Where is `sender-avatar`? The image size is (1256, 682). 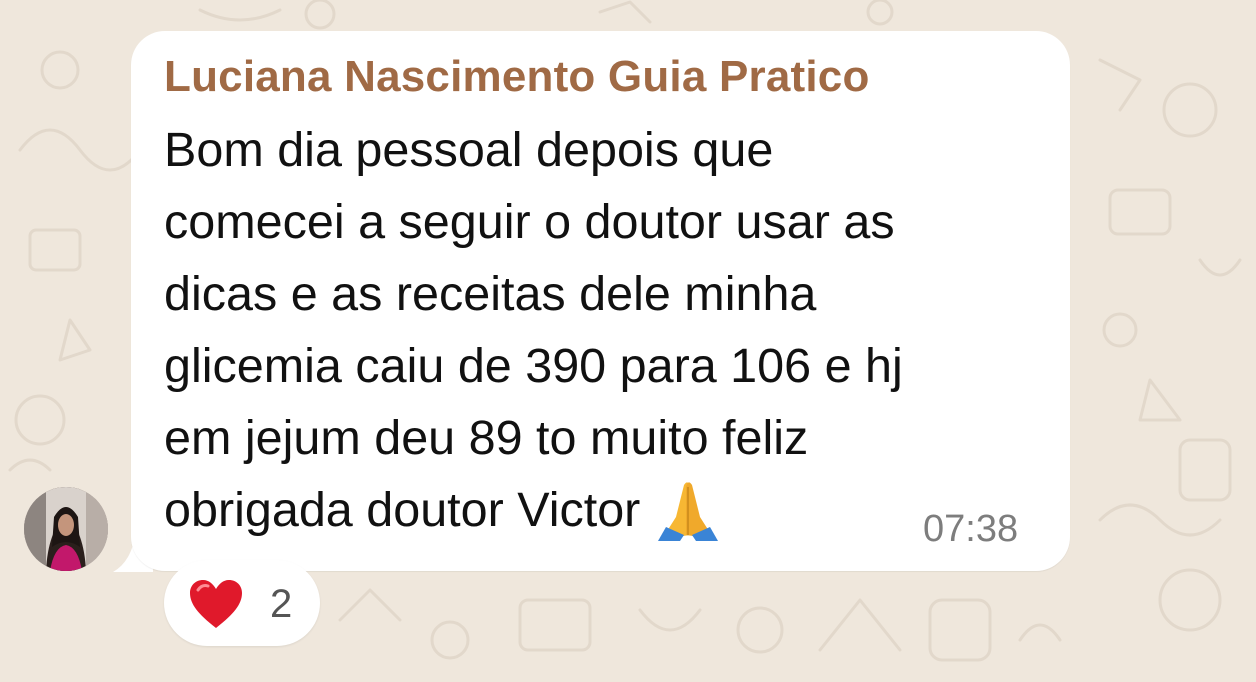 sender-avatar is located at coordinates (66, 529).